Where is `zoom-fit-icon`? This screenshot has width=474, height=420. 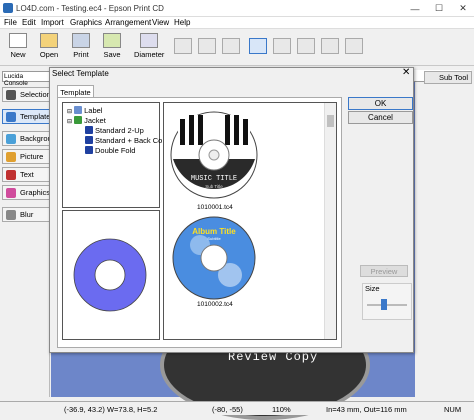 zoom-fit-icon is located at coordinates (258, 46).